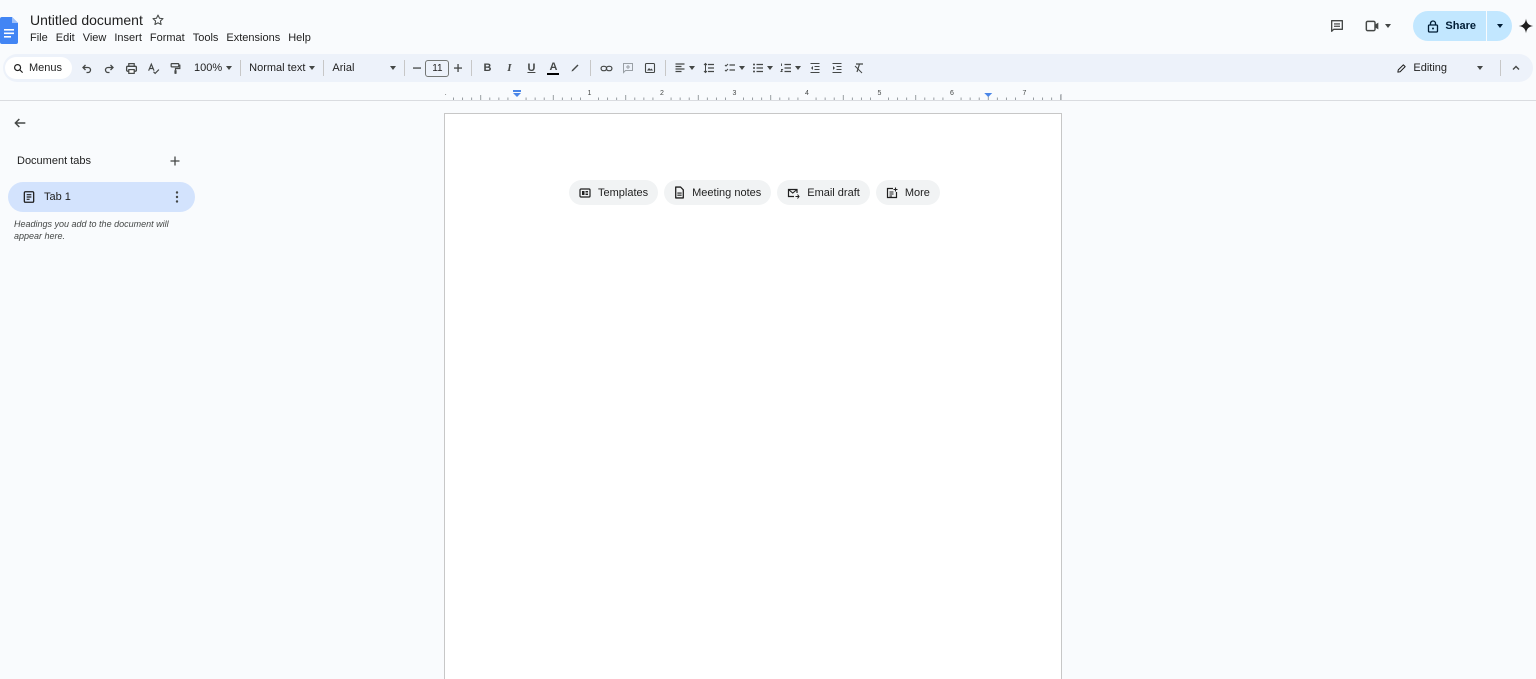  I want to click on google-docs-logo, so click(9, 30).